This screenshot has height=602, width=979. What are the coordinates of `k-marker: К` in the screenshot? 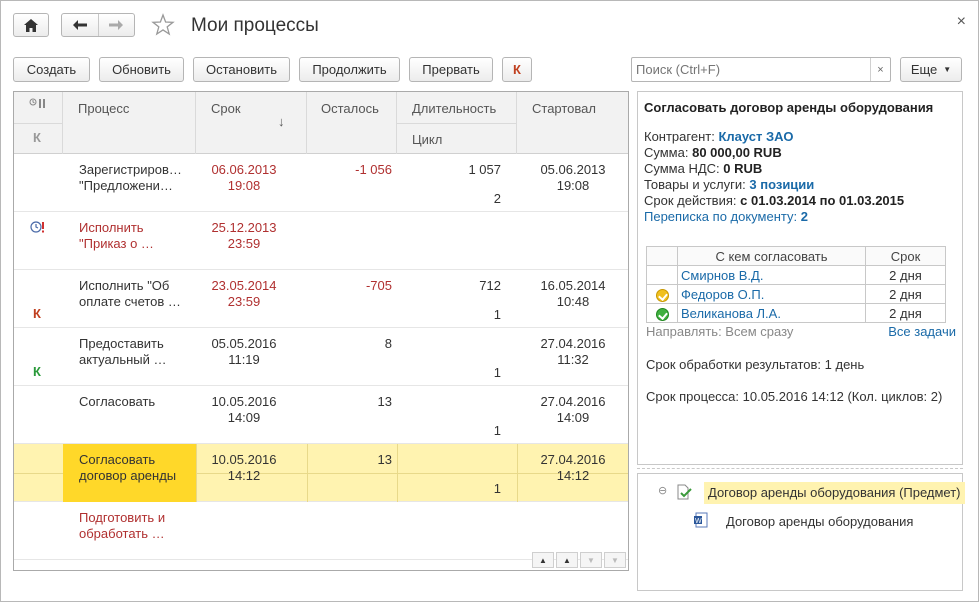 It's located at (37, 371).